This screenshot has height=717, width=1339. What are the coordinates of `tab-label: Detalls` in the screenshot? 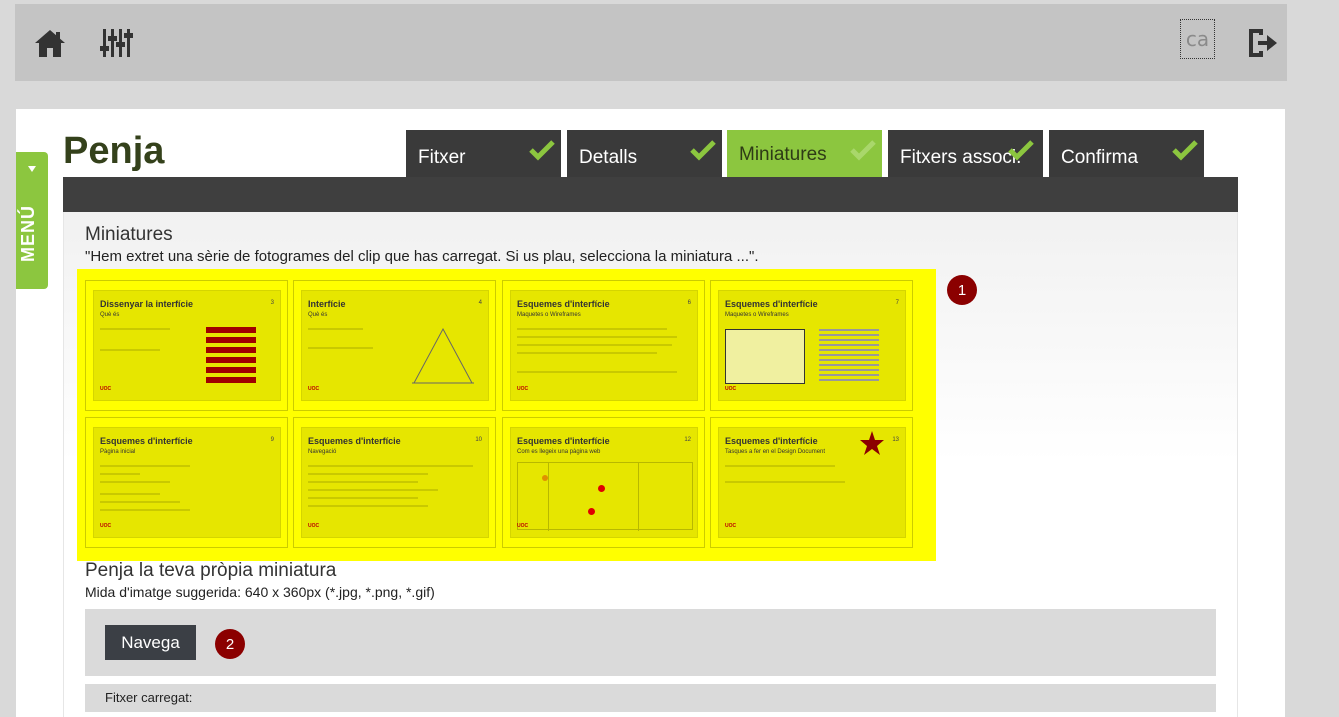 It's located at (608, 157).